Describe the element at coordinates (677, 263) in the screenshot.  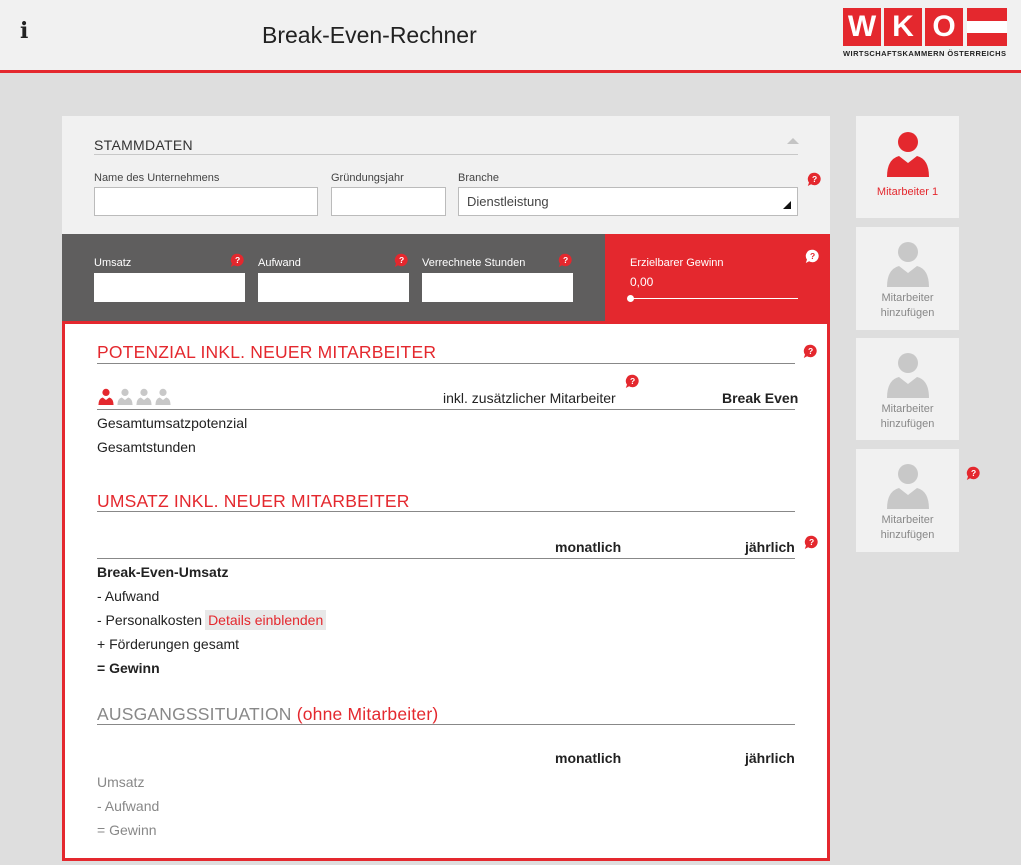
I see `achievable-profit-label: Erzielbarer Gewinn` at that location.